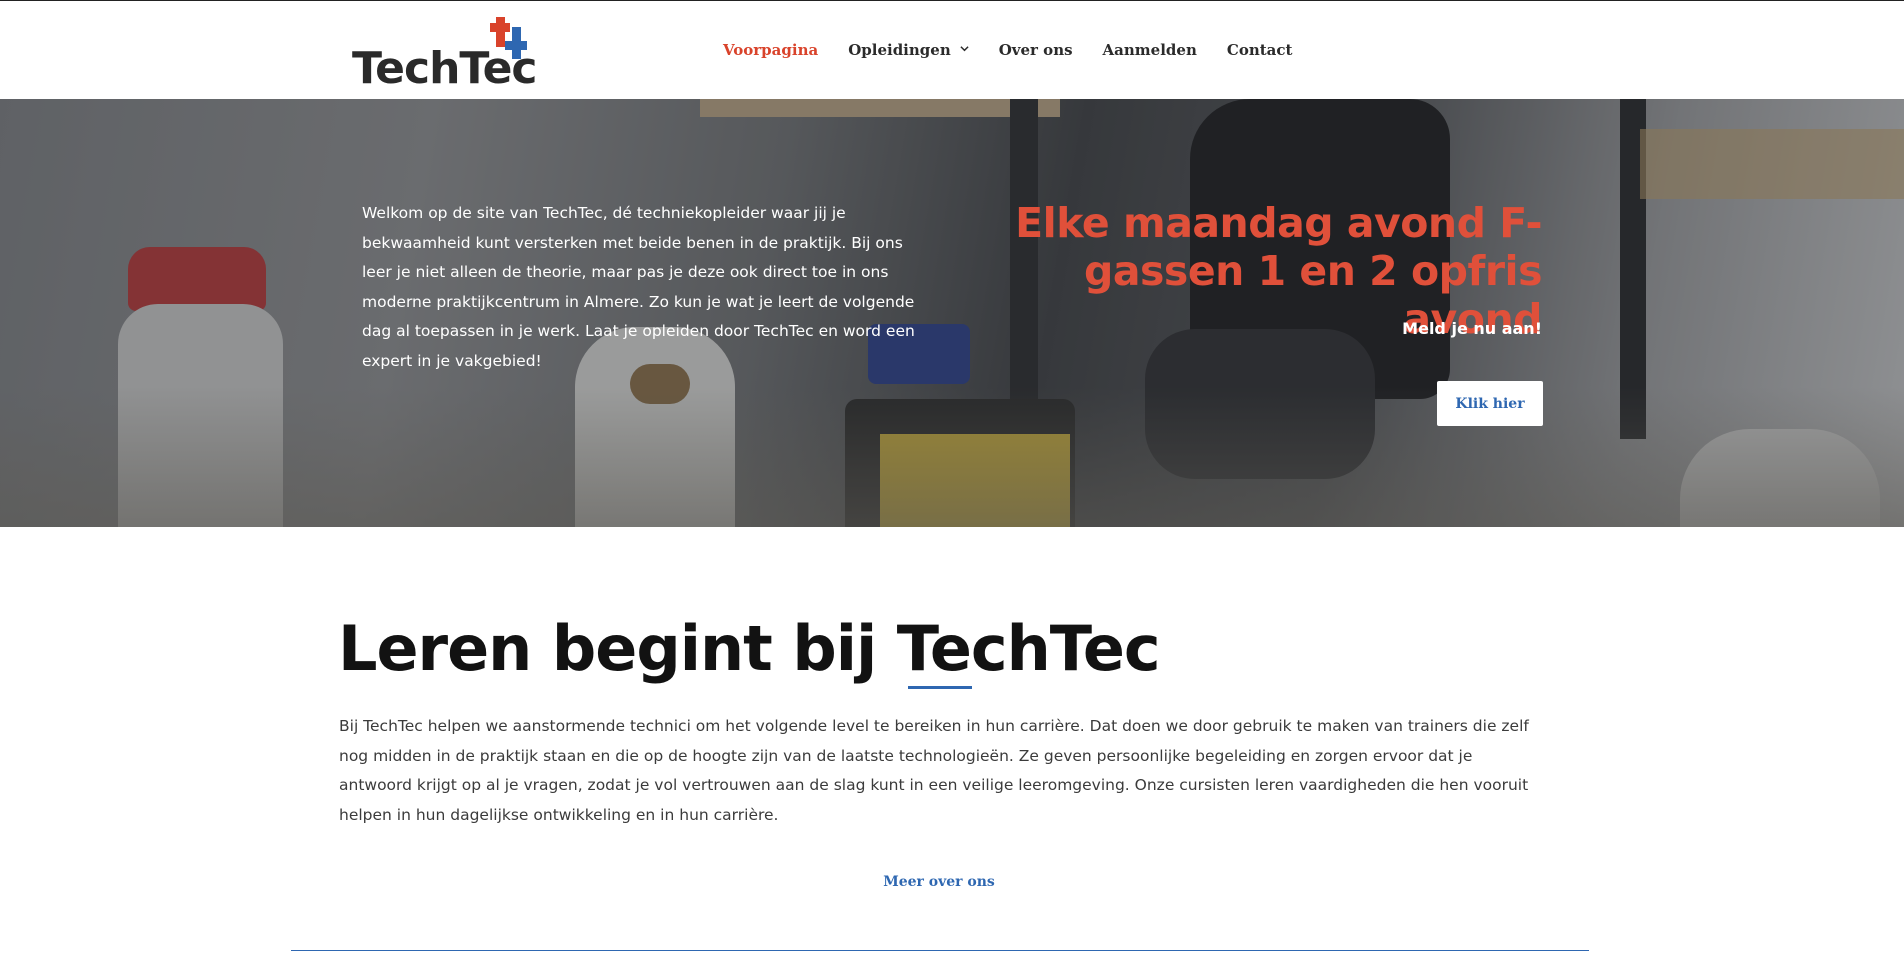 The height and width of the screenshot is (964, 1904). Describe the element at coordinates (964, 48) in the screenshot. I see `chevron-down-icon` at that location.